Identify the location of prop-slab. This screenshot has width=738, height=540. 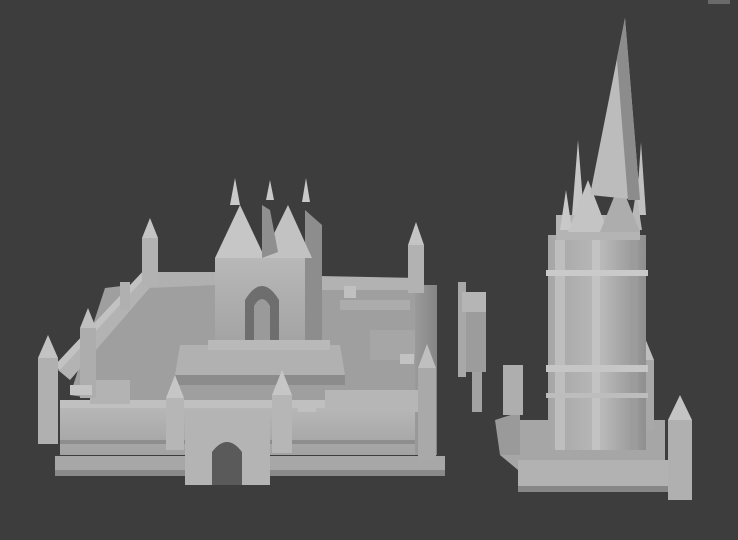
(81, 390).